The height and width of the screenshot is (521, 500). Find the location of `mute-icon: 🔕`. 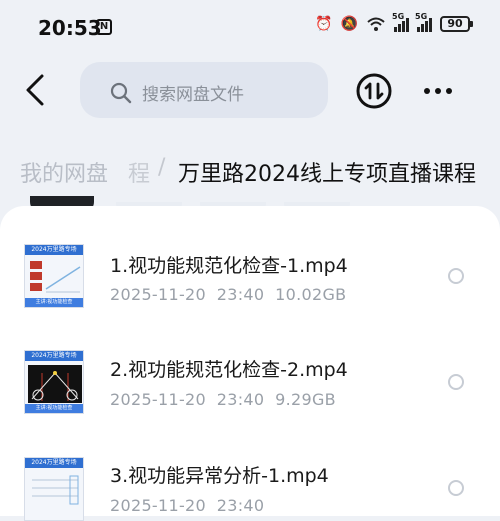

mute-icon: 🔕 is located at coordinates (349, 24).